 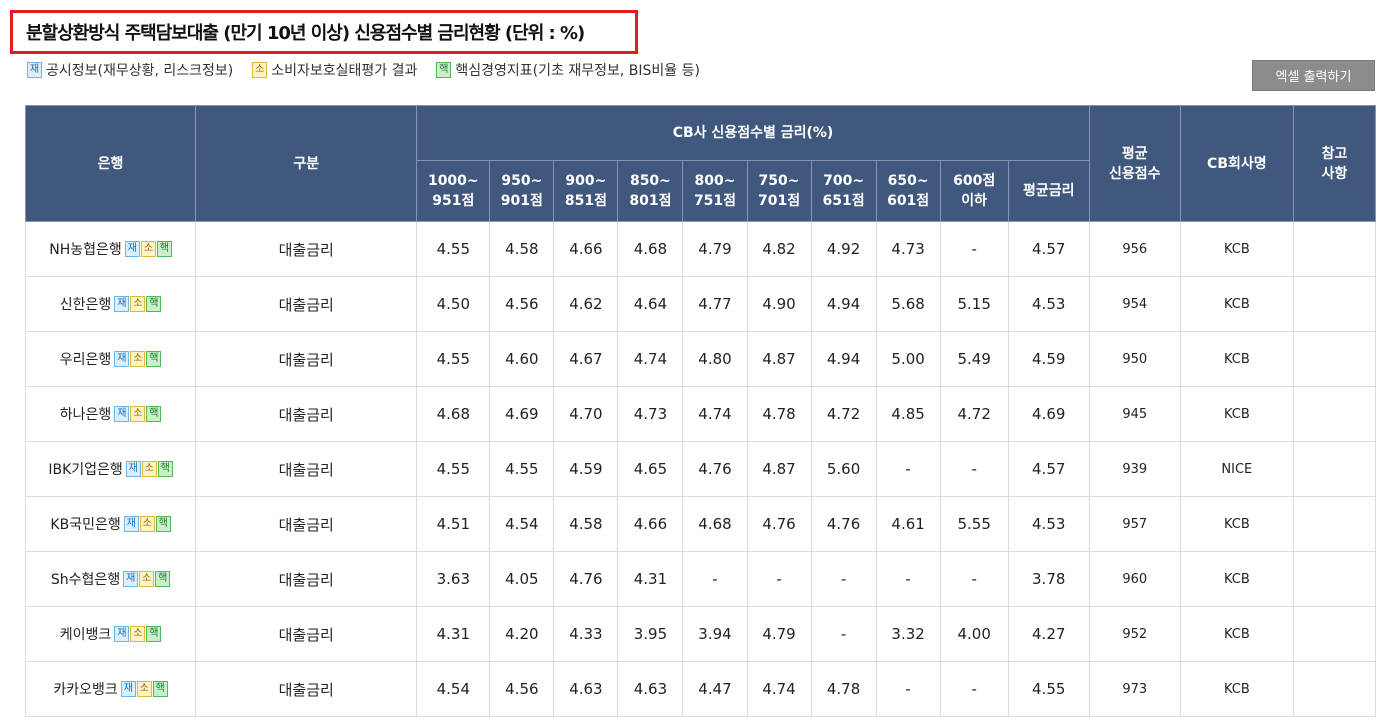 What do you see at coordinates (522, 359) in the screenshot?
I see `rate-cell: 4.60` at bounding box center [522, 359].